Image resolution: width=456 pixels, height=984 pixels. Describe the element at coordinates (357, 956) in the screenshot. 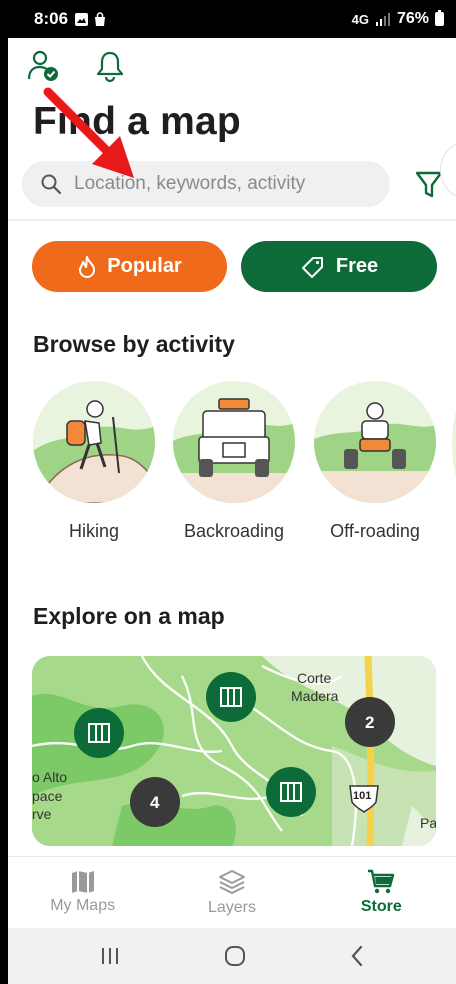

I see `back-icon` at that location.